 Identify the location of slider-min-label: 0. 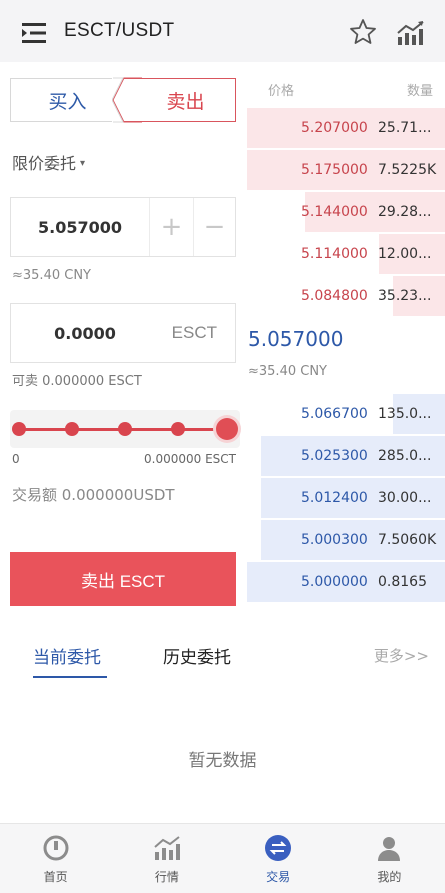
(16, 459).